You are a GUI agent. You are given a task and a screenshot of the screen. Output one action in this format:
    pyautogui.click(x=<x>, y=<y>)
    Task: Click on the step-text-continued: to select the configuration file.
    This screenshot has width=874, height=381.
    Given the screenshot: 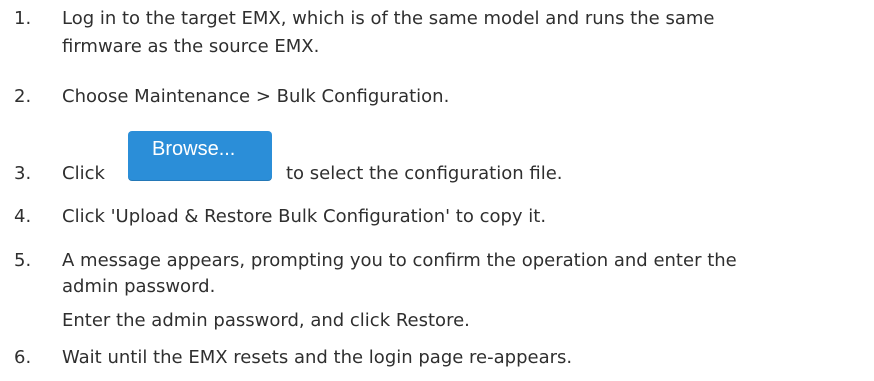 What is the action you would take?
    pyautogui.click(x=424, y=173)
    